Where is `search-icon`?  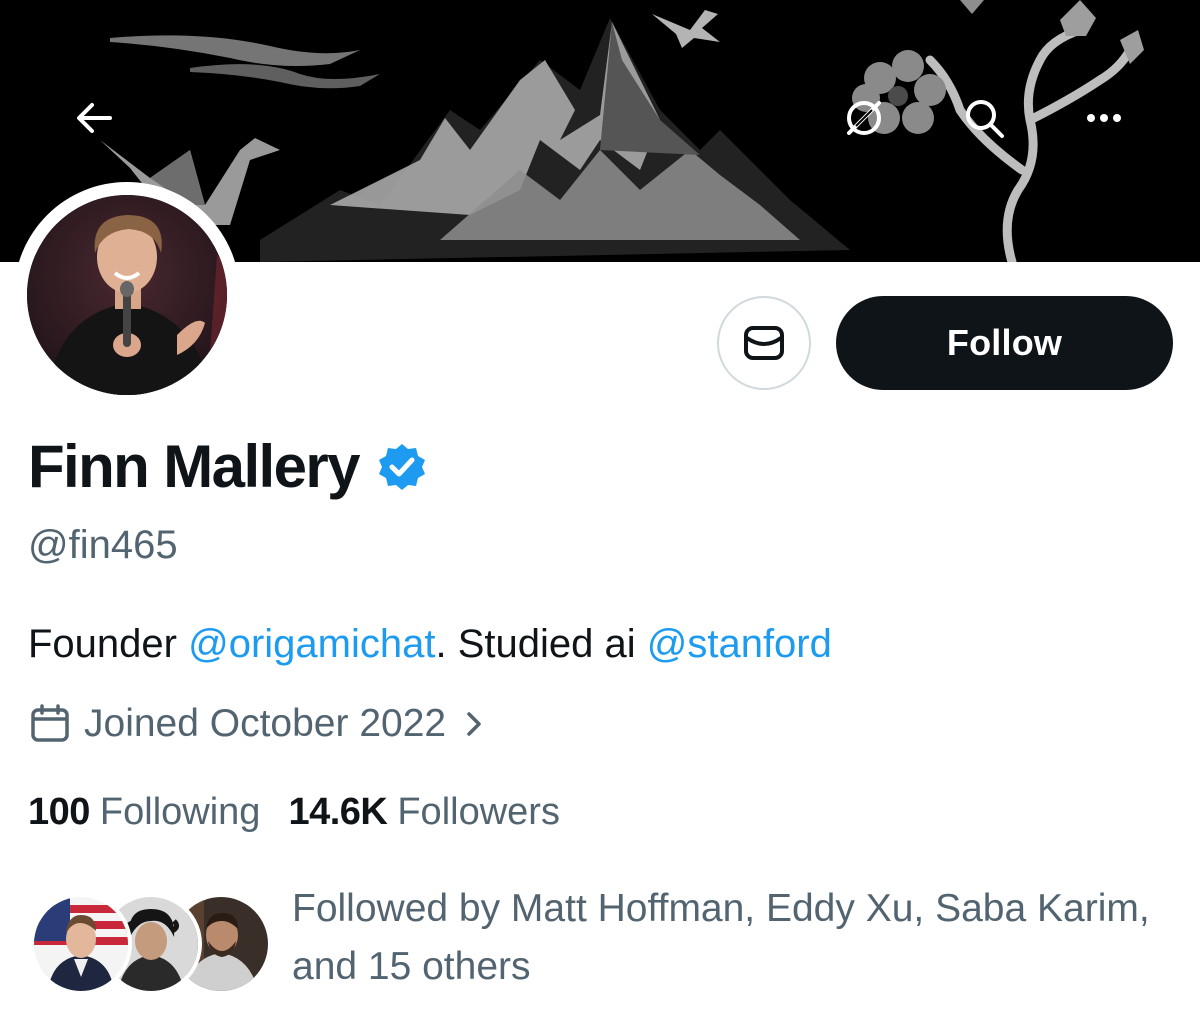
search-icon is located at coordinates (985, 119).